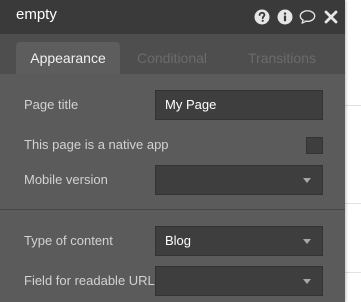 The height and width of the screenshot is (302, 361). Describe the element at coordinates (172, 209) in the screenshot. I see `section-divider` at that location.